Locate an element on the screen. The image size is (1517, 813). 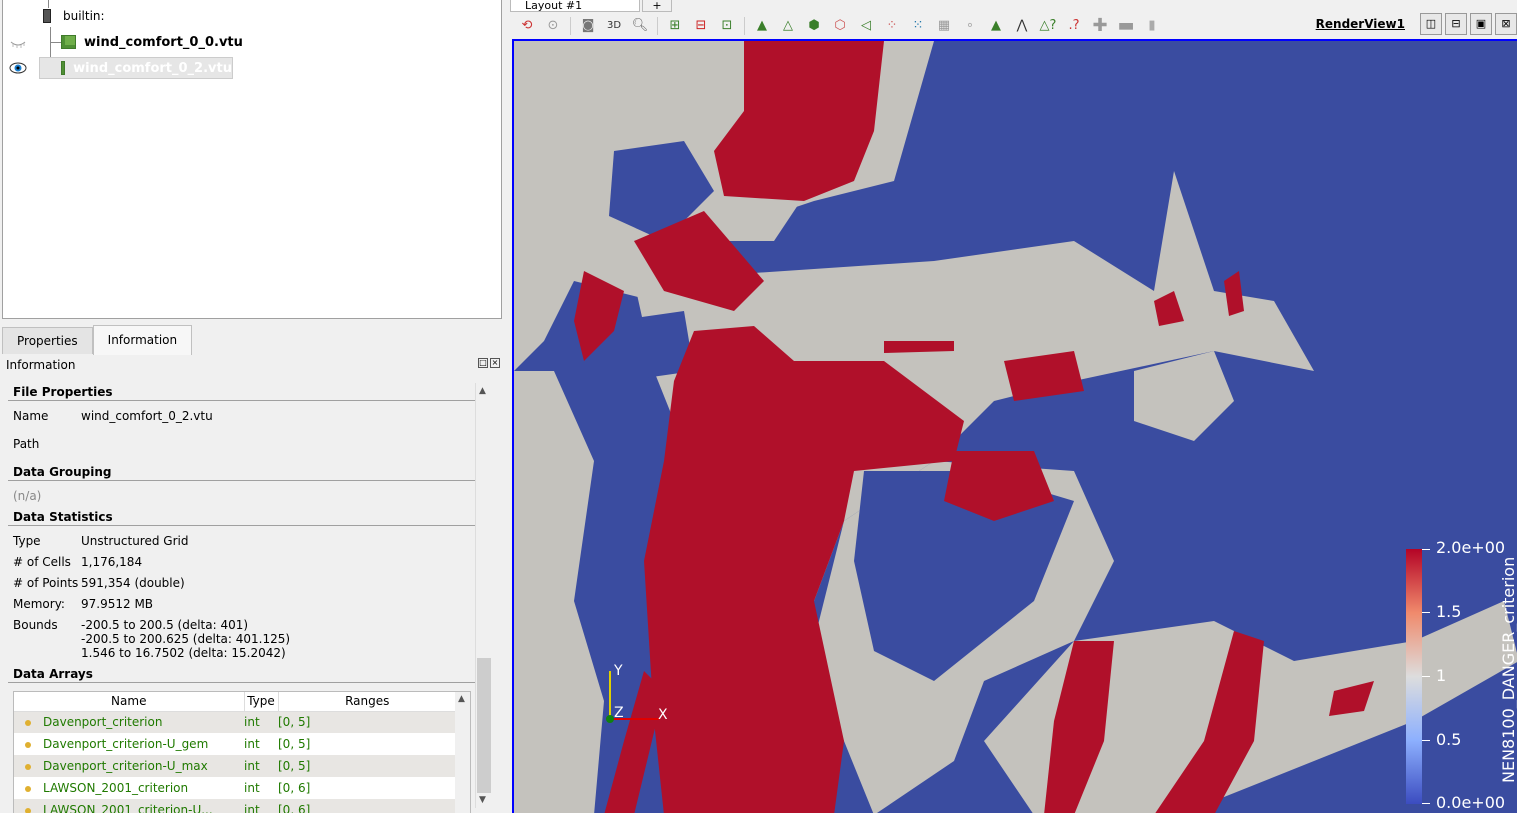
table-row: Davenport_criterion int [0, 5] is located at coordinates (235, 722).